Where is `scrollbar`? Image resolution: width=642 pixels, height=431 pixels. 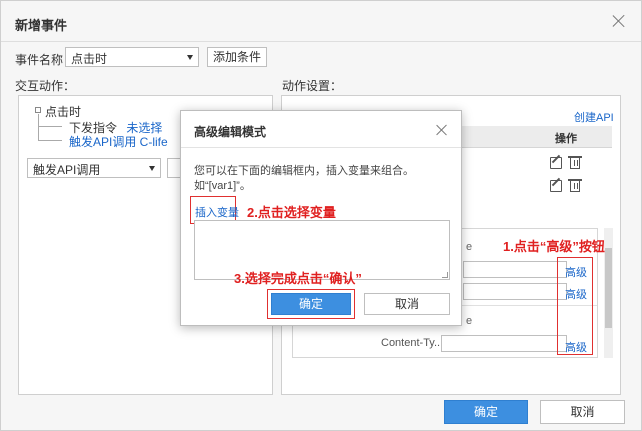
scrollbar is located at coordinates (608, 293).